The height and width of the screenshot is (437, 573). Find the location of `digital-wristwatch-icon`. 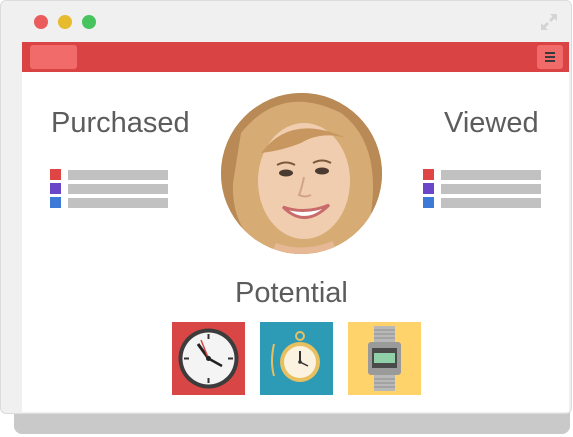

digital-wristwatch-icon is located at coordinates (384, 358).